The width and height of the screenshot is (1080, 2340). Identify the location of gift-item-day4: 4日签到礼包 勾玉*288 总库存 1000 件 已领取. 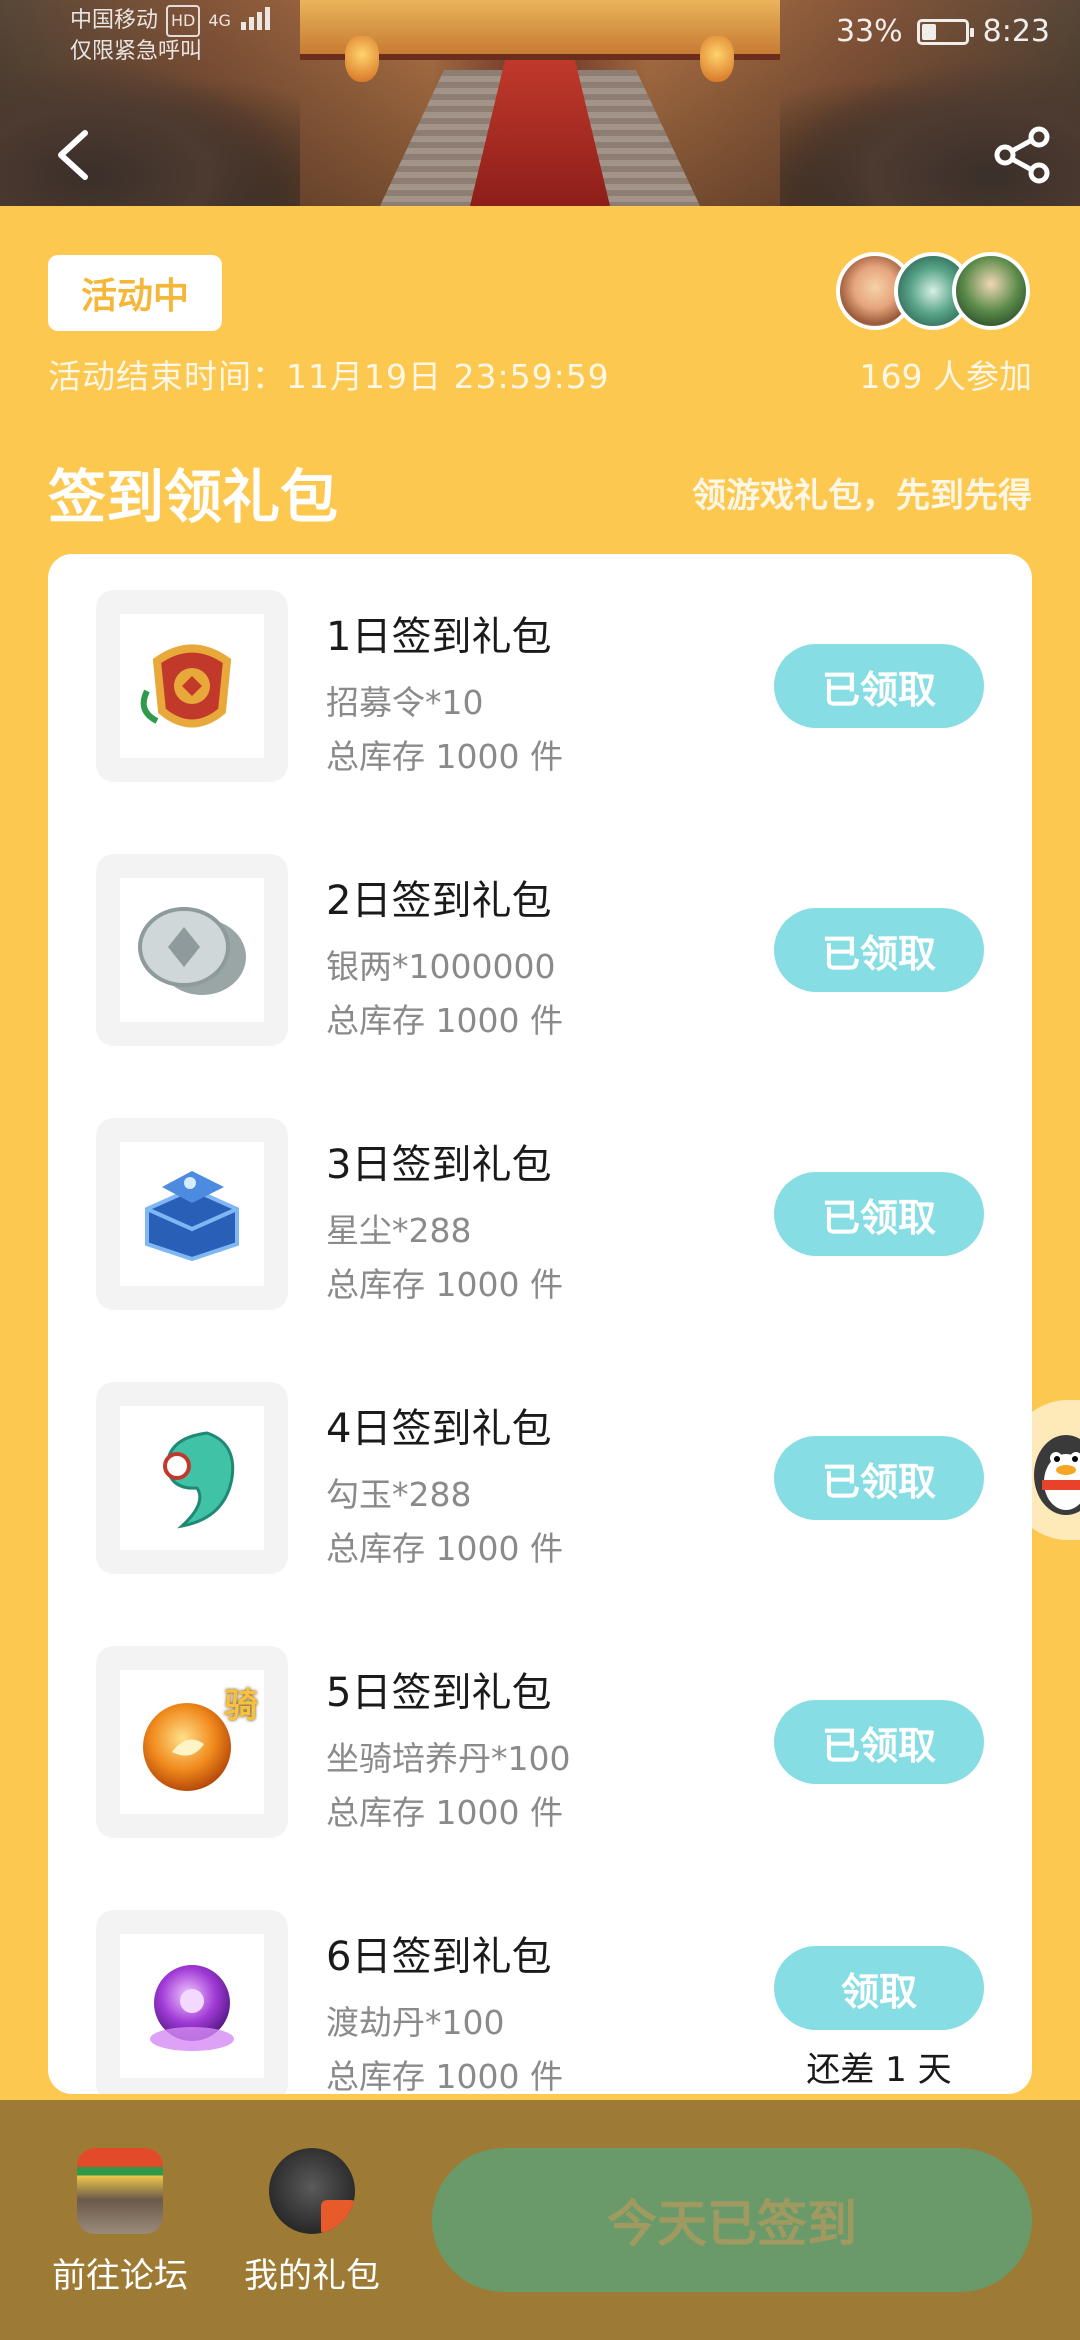
(540, 1460).